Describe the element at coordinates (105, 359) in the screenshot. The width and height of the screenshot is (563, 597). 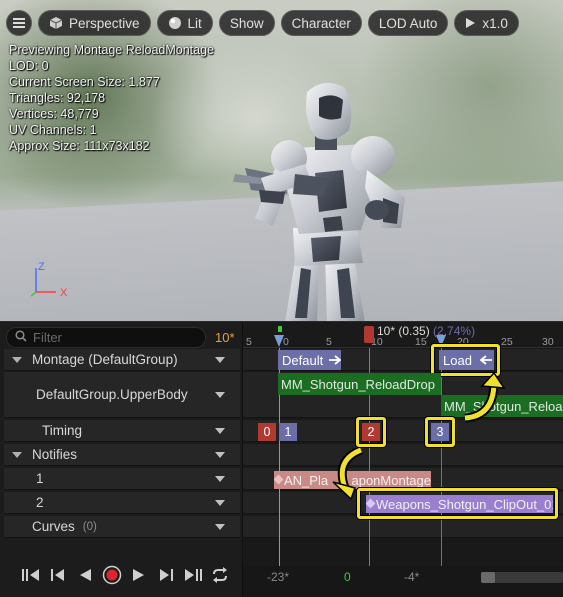
I see `montage-label: Montage (DefaultGroup)` at that location.